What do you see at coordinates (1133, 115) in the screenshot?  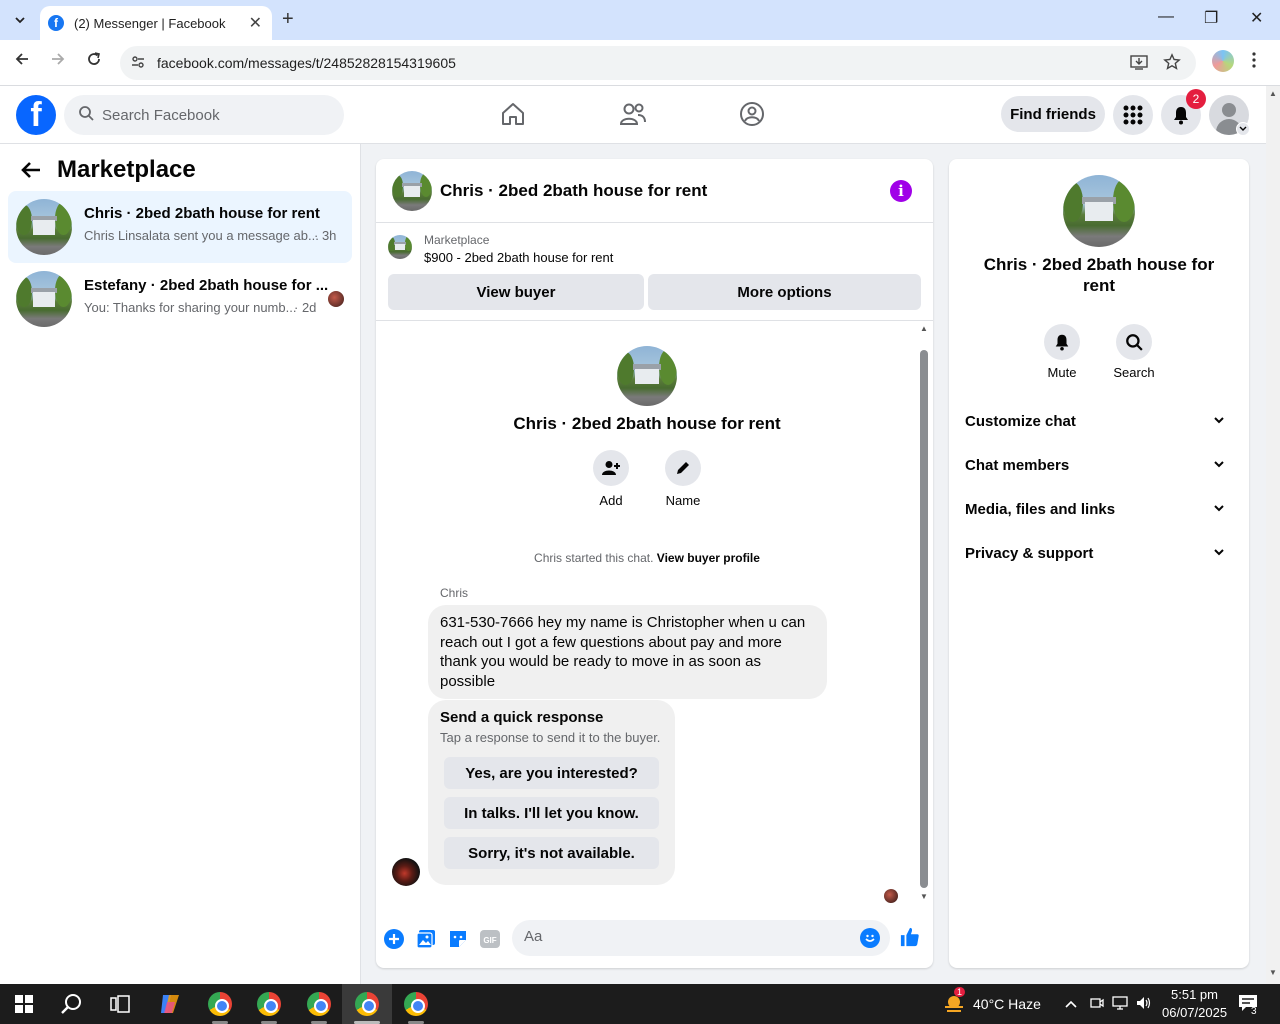 I see `menu-grid-icon` at bounding box center [1133, 115].